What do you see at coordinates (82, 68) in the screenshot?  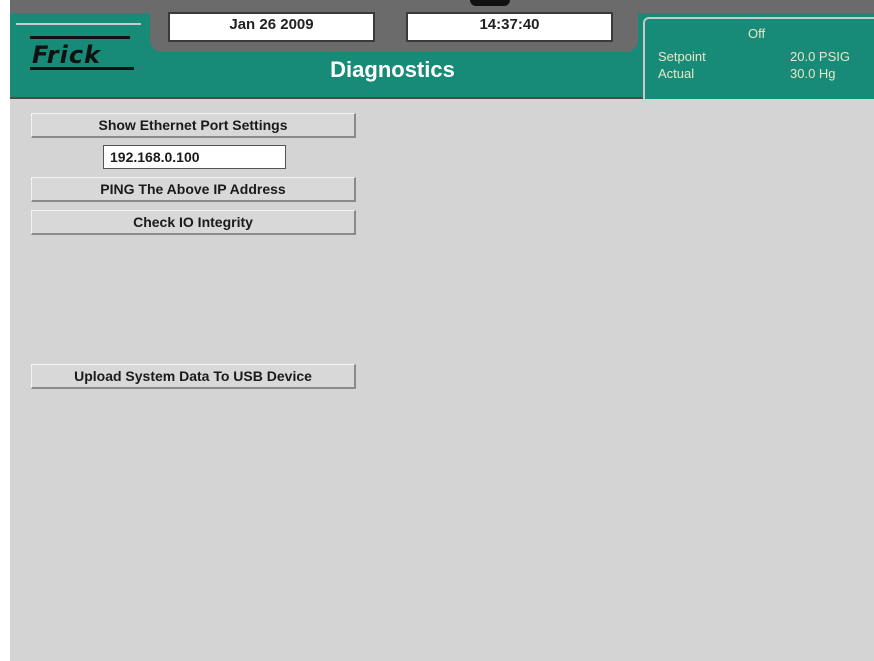 I see `logo-bottom-bar` at bounding box center [82, 68].